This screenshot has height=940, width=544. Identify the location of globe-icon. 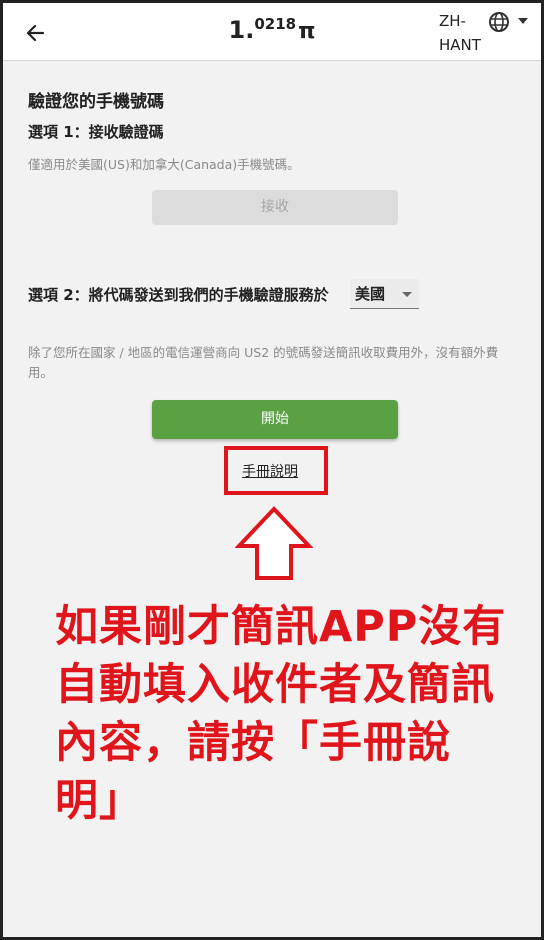
(499, 22).